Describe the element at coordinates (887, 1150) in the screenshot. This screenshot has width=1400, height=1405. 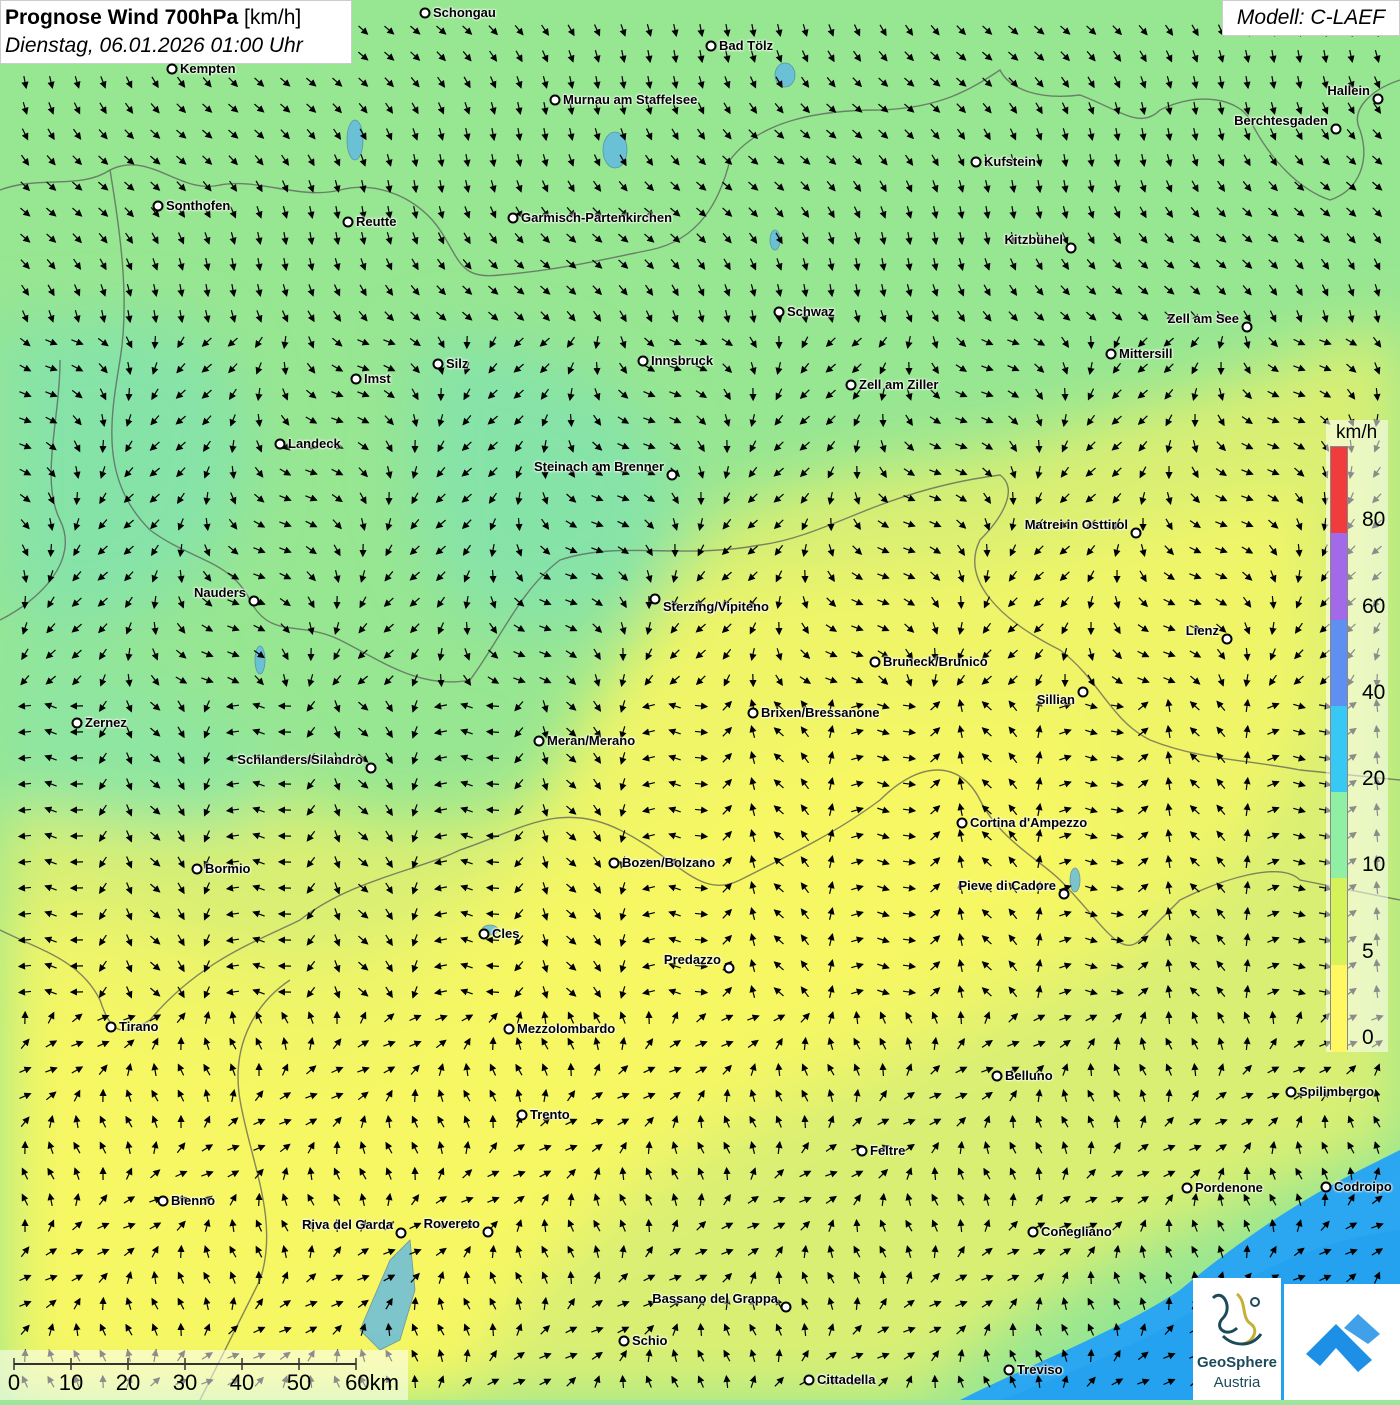
I see `city-label: Feltre` at that location.